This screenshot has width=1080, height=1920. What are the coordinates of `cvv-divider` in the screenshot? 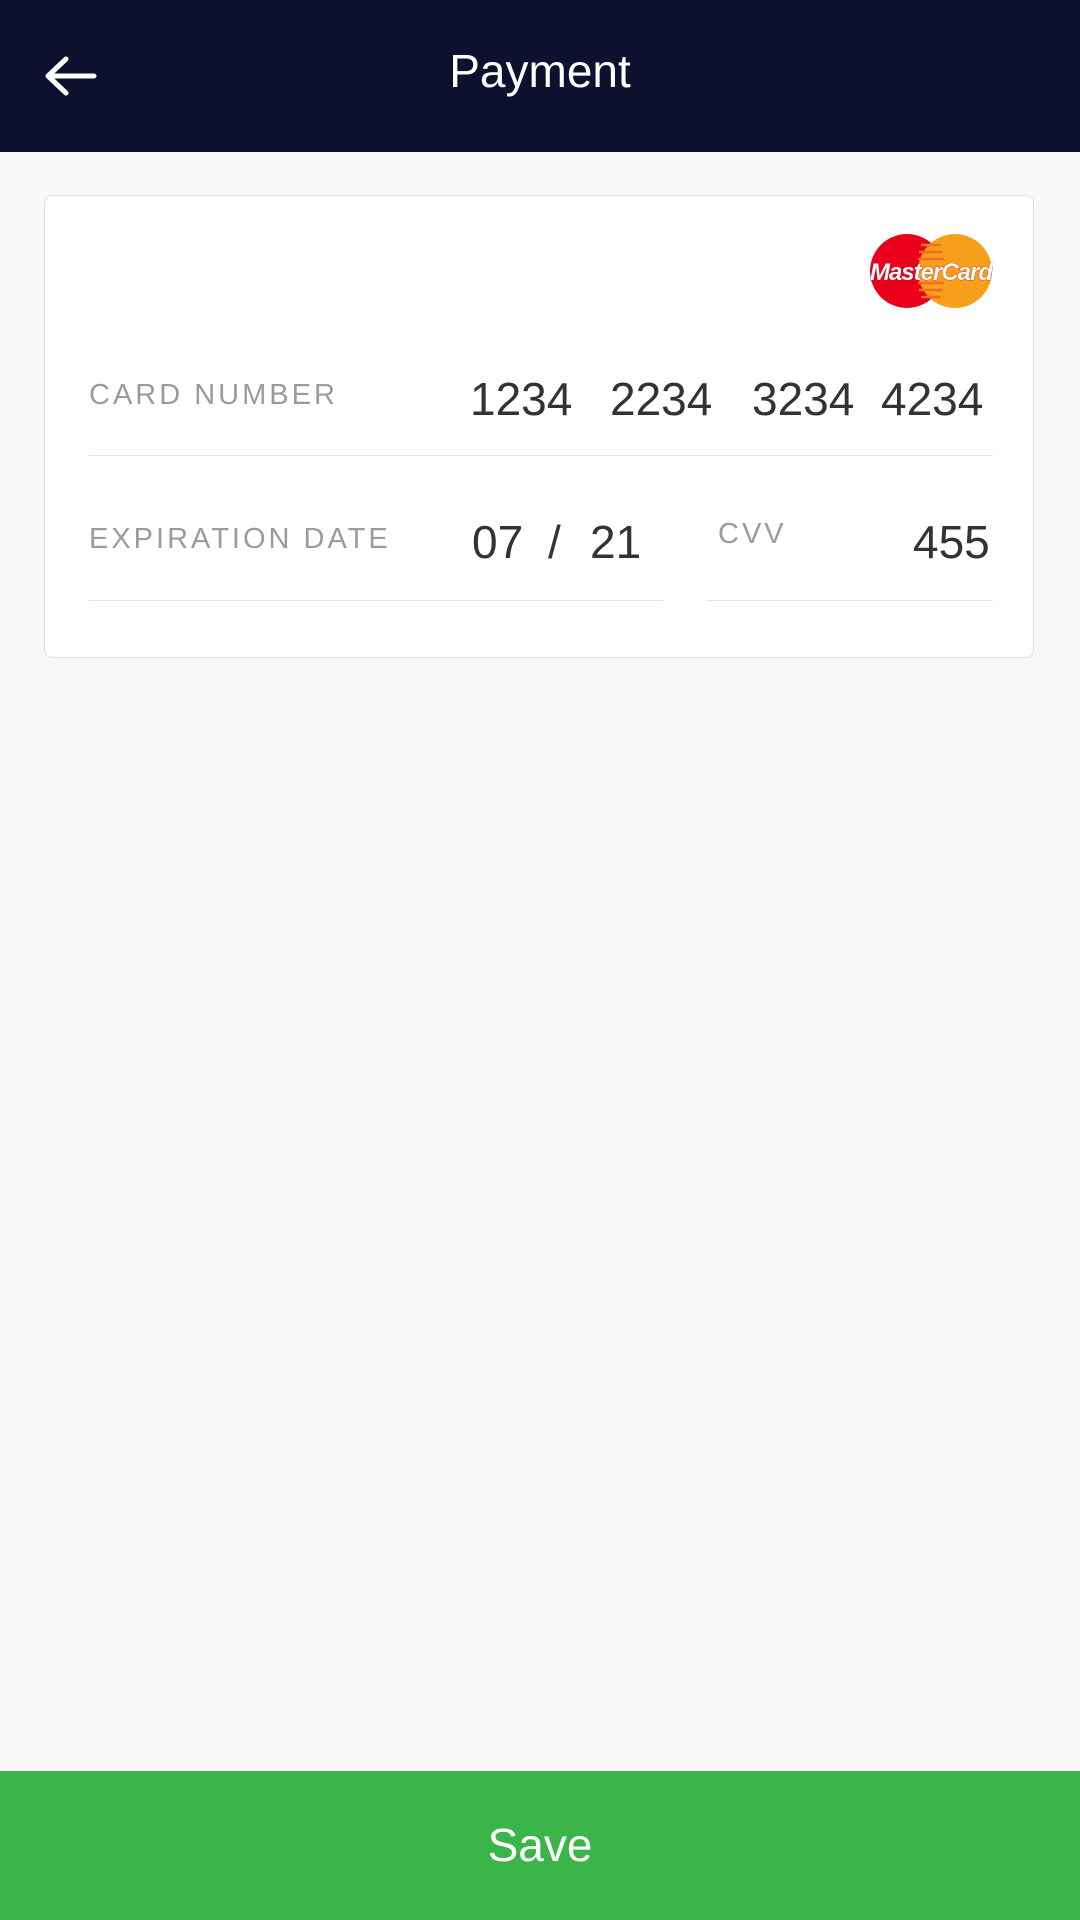 It's located at (849, 600).